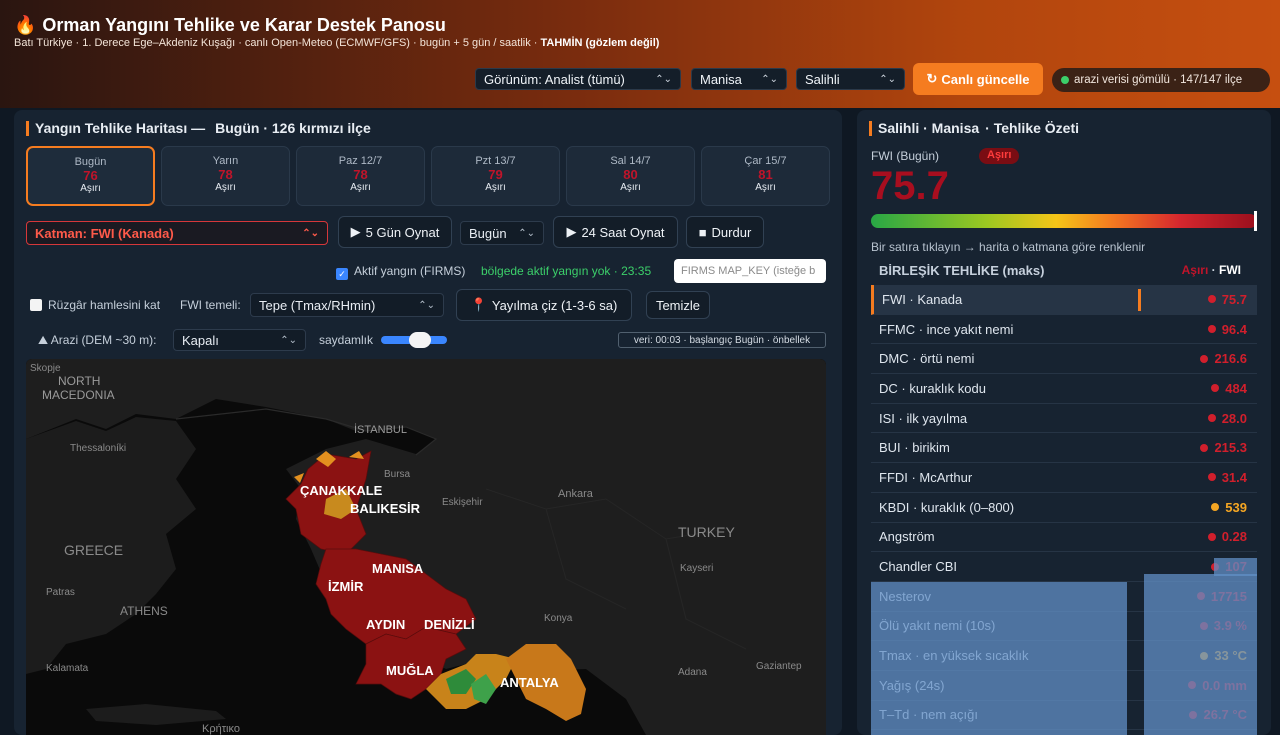 The image size is (1280, 735). I want to click on danger-index-row: DMC · örtü nemi 216.6, so click(1064, 359).